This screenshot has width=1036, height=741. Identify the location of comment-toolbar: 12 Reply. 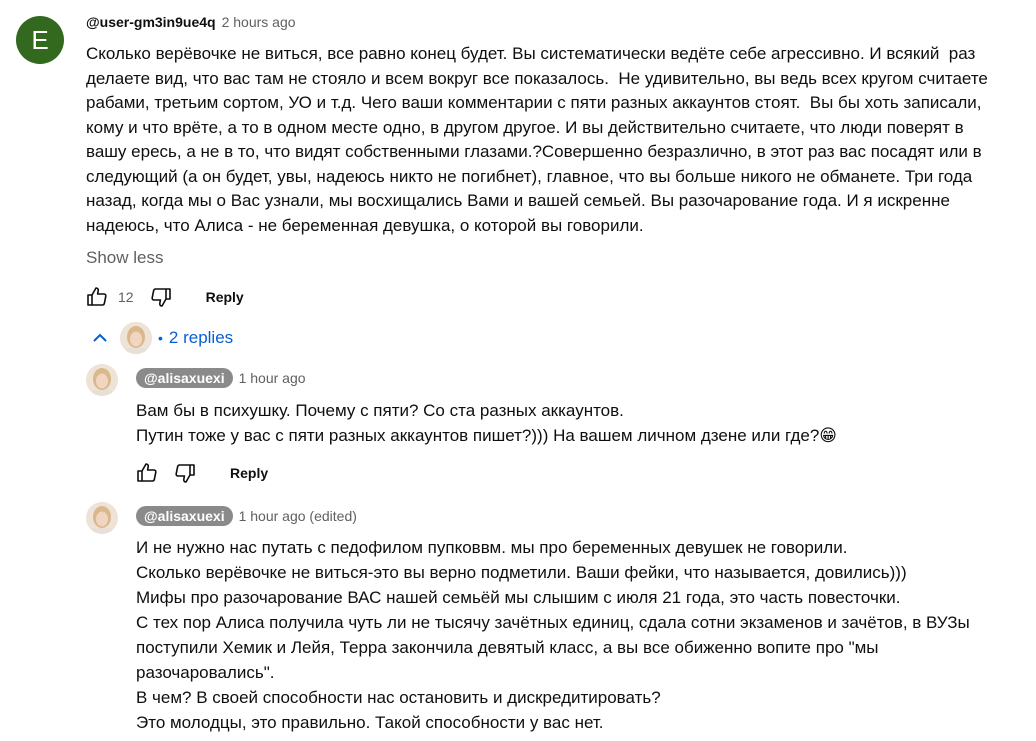
(164, 297).